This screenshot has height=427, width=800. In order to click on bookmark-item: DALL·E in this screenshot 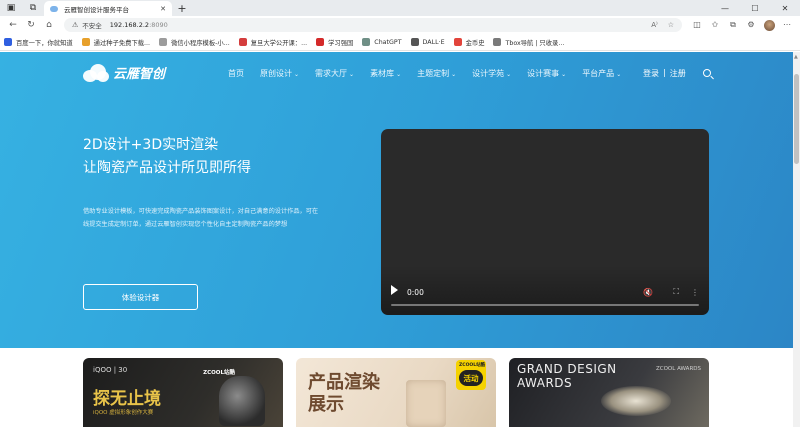, I will do `click(427, 42)`.